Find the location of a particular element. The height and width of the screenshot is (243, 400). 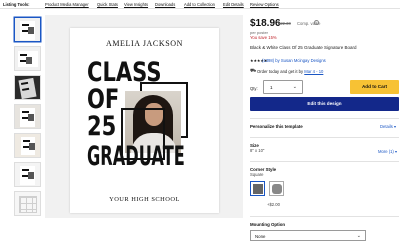

delivery-date-link: Mar 4 - 10 is located at coordinates (313, 71).